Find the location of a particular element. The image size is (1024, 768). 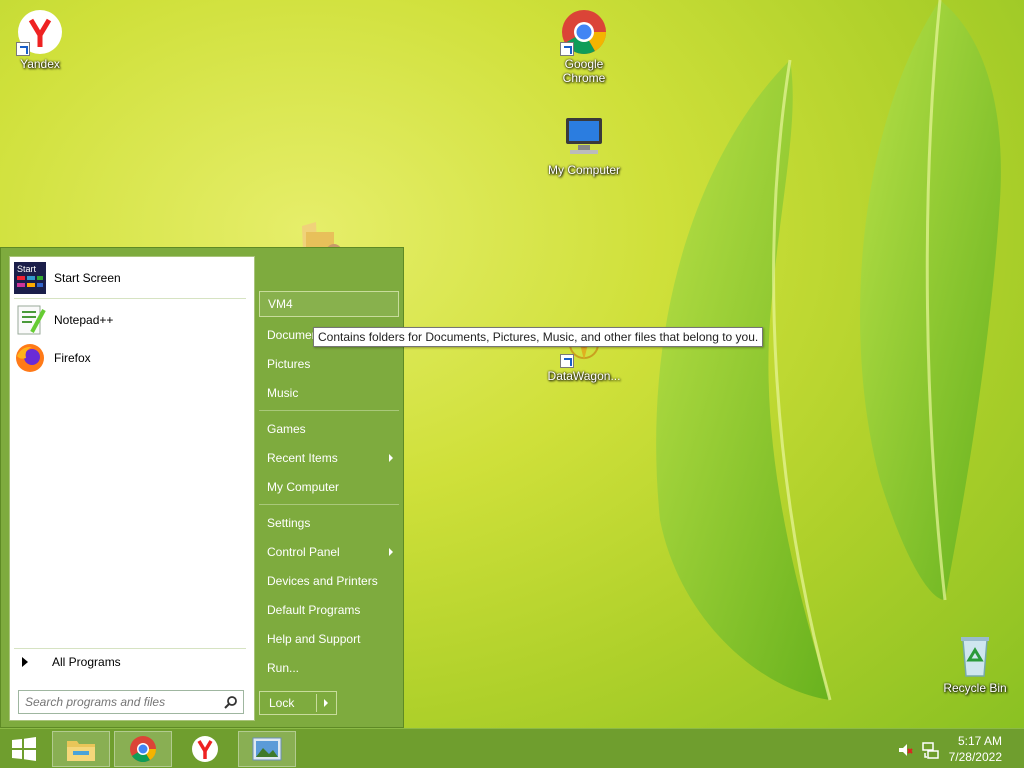

pinned-item-label: Notepad++ is located at coordinates (84, 320).